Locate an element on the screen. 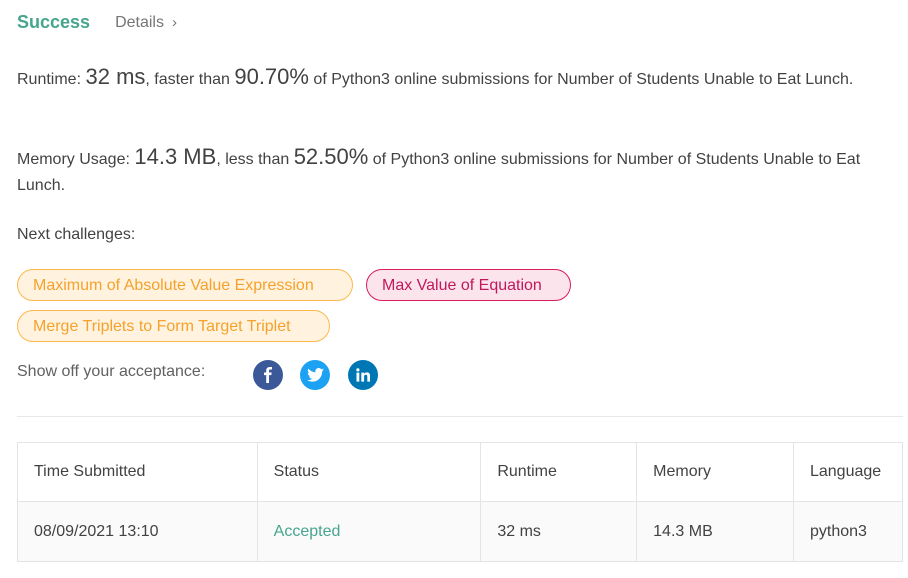  result-header: Success Details › is located at coordinates (97, 22).